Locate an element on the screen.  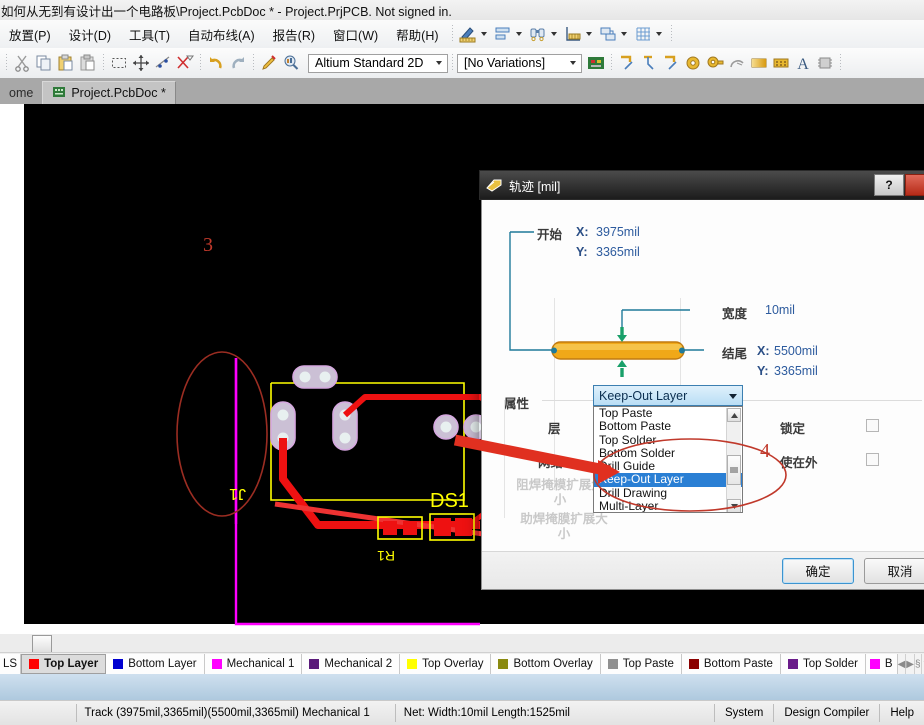
layer-combo-dropdown-arrow is located at coordinates (733, 396).